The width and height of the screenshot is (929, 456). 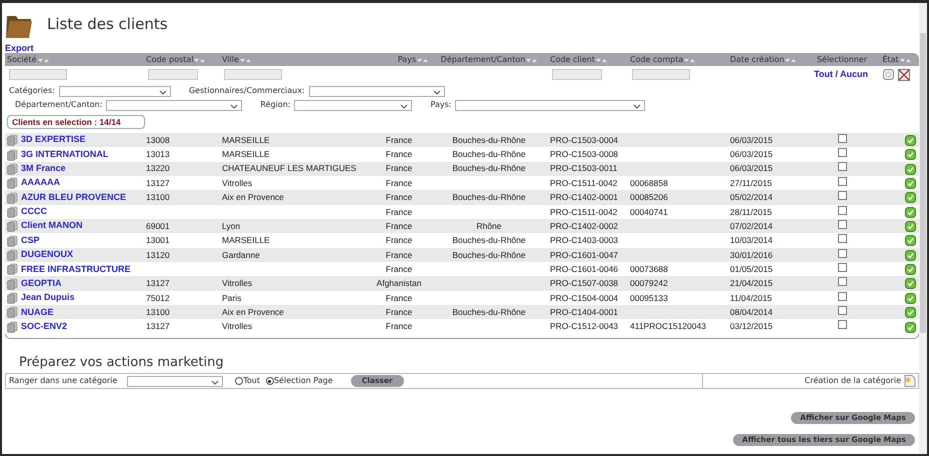 What do you see at coordinates (182, 183) in the screenshot?
I see `table-cell: 13127` at bounding box center [182, 183].